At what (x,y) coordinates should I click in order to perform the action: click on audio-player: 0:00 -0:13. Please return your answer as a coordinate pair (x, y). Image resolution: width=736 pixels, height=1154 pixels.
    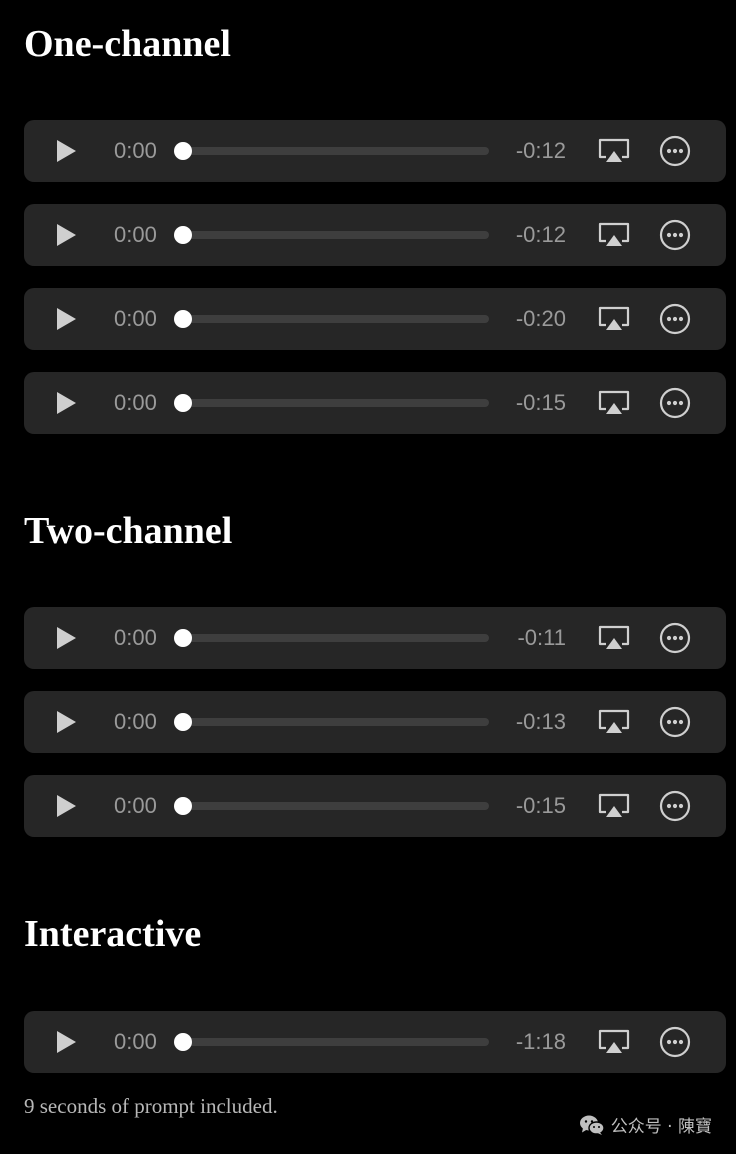
    Looking at the image, I should click on (375, 722).